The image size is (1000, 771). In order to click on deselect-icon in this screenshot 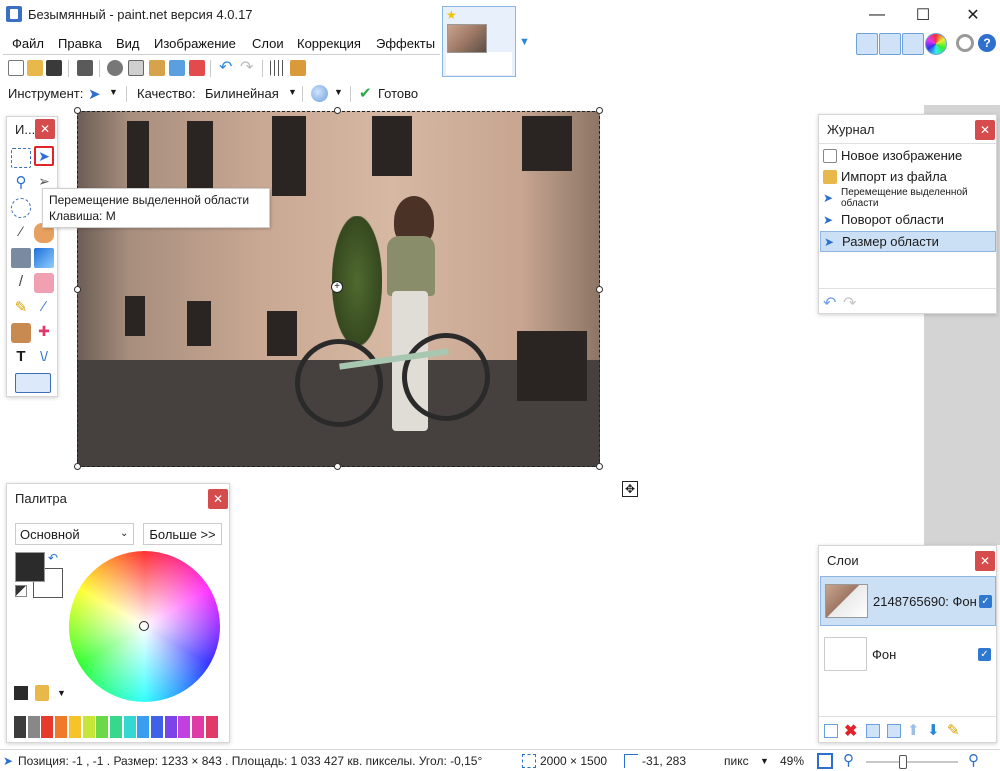, I will do `click(197, 68)`.